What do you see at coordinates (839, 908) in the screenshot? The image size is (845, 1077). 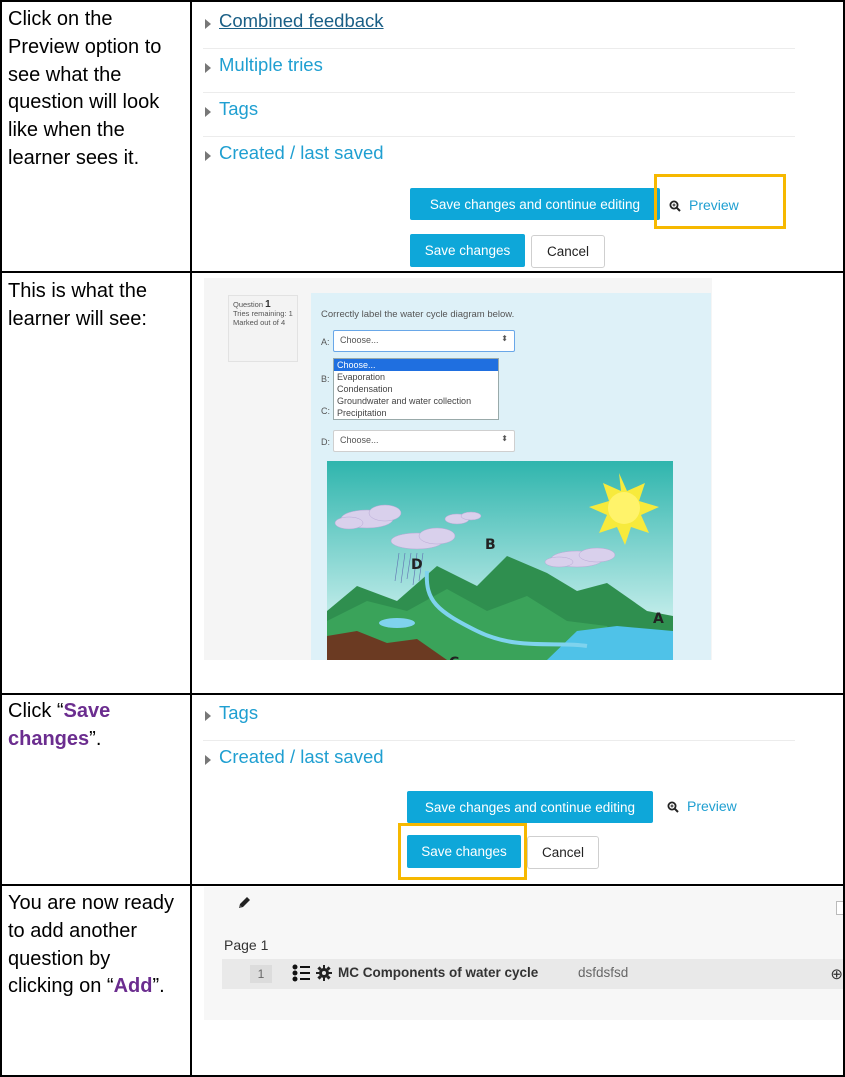 I see `add-menu-edge` at bounding box center [839, 908].